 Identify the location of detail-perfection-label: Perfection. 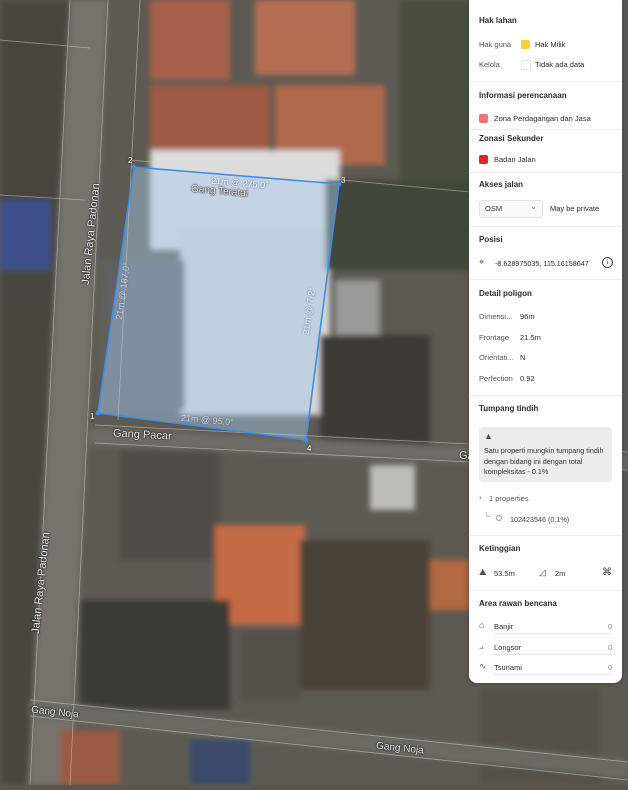
(496, 378).